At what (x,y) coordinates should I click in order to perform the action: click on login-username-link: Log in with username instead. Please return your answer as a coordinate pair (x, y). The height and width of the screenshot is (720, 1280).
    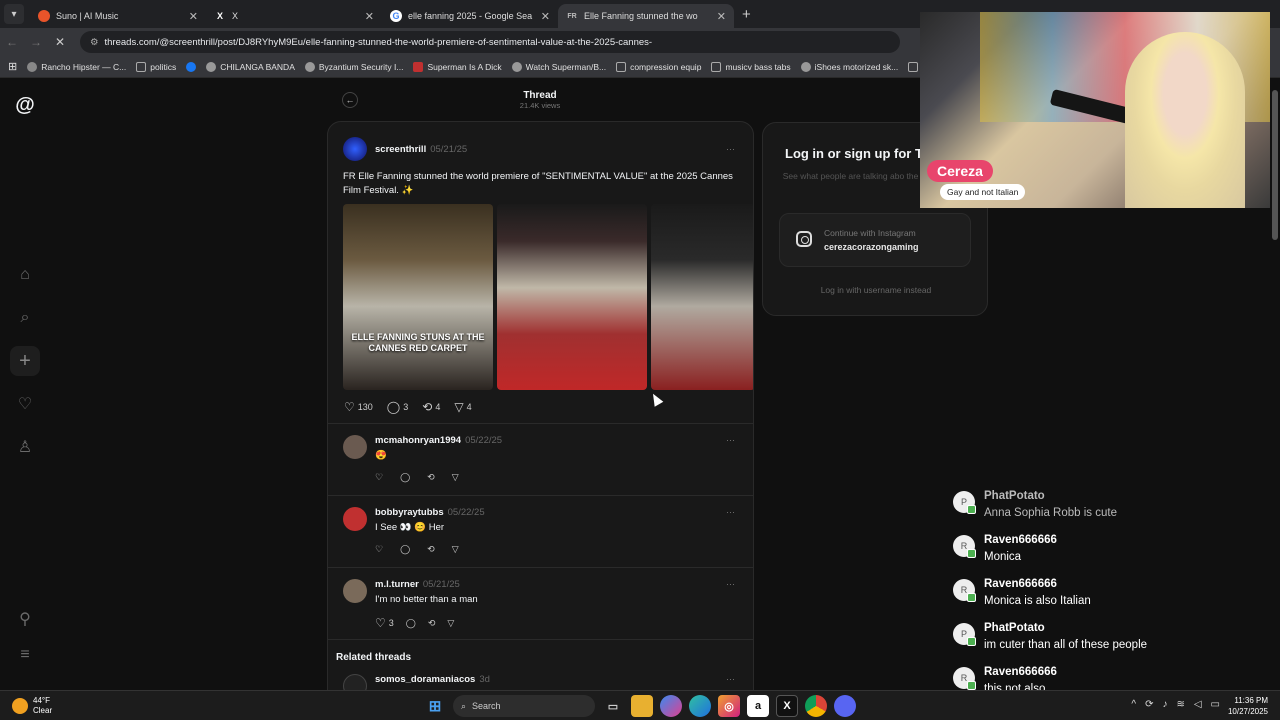
    Looking at the image, I should click on (876, 290).